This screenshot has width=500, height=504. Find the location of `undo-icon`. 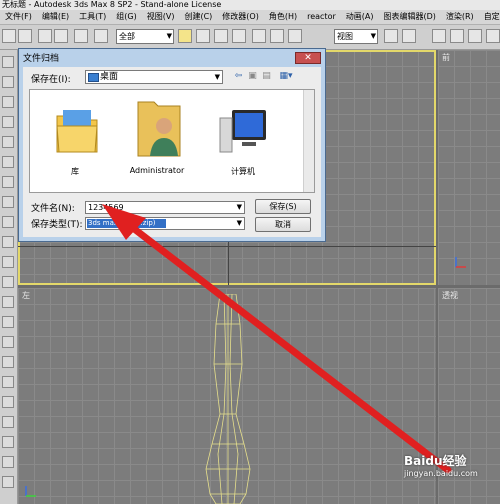

undo-icon is located at coordinates (9, 36).